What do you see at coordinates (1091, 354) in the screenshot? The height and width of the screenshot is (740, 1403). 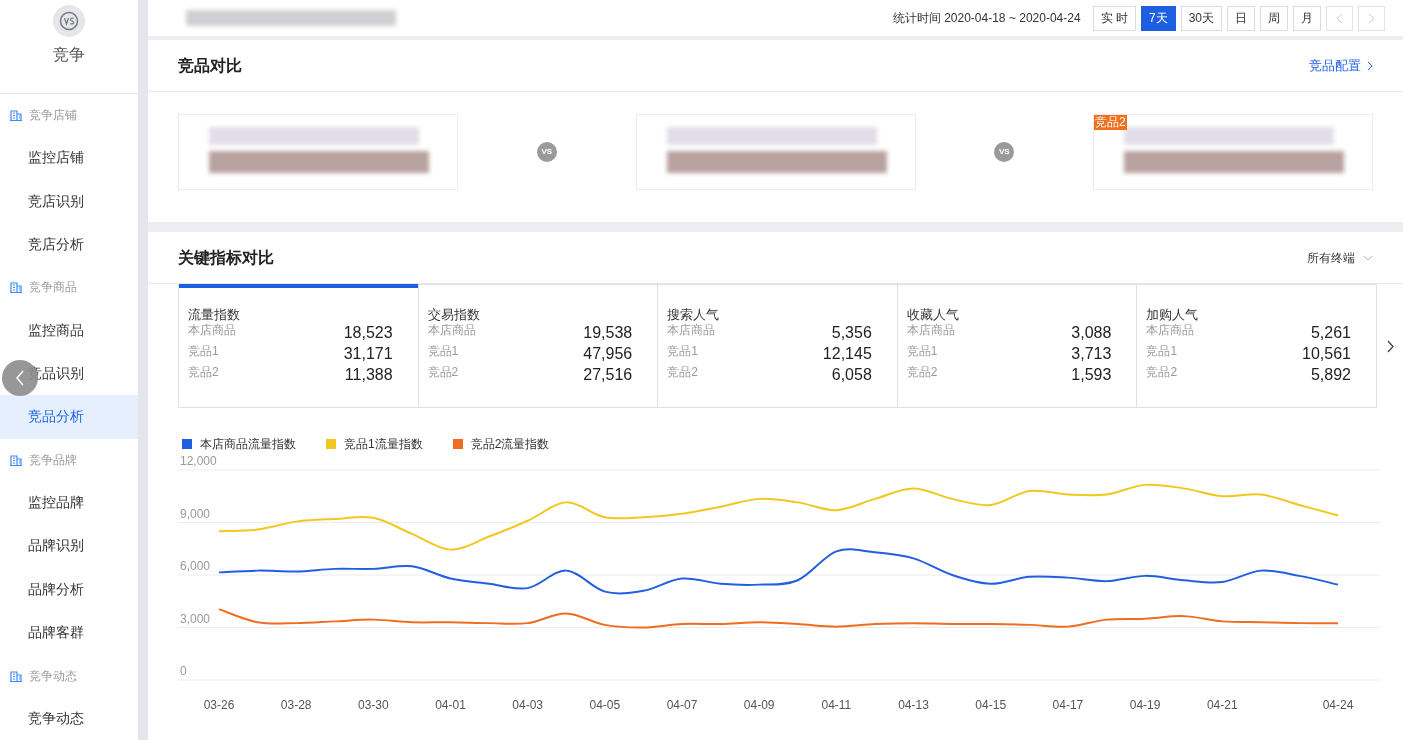 I see `metric-value: 3,713` at bounding box center [1091, 354].